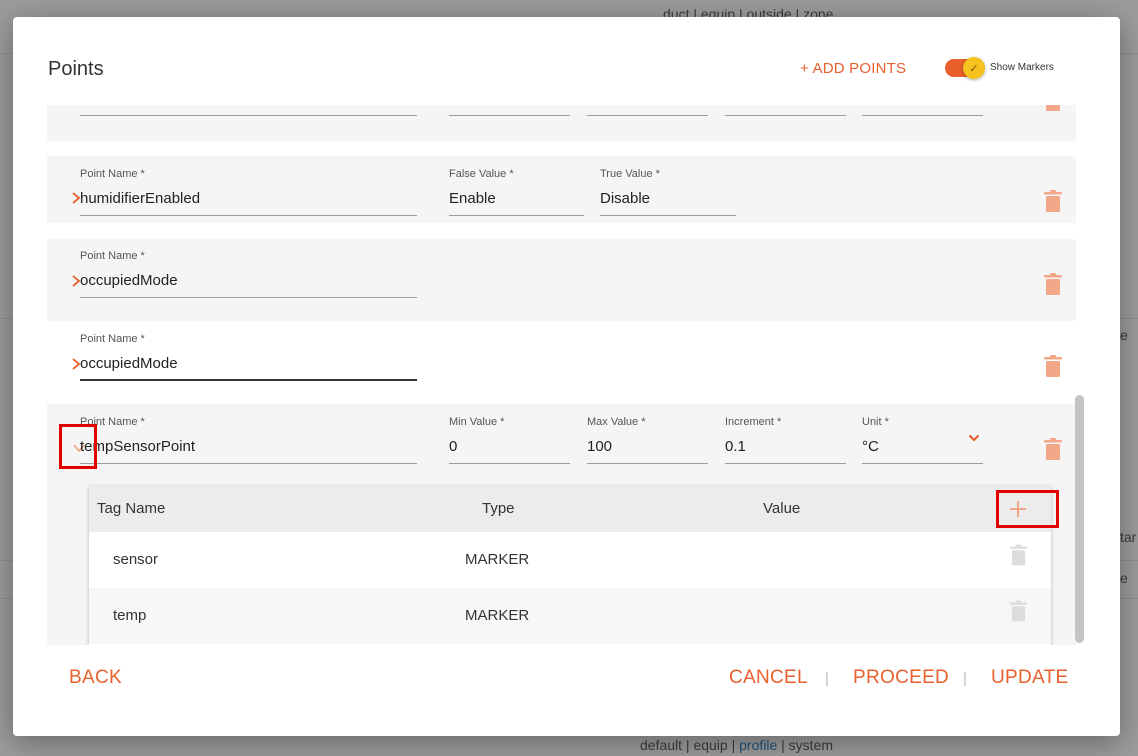  What do you see at coordinates (138, 446) in the screenshot?
I see `field-value: tempSensorPoint` at bounding box center [138, 446].